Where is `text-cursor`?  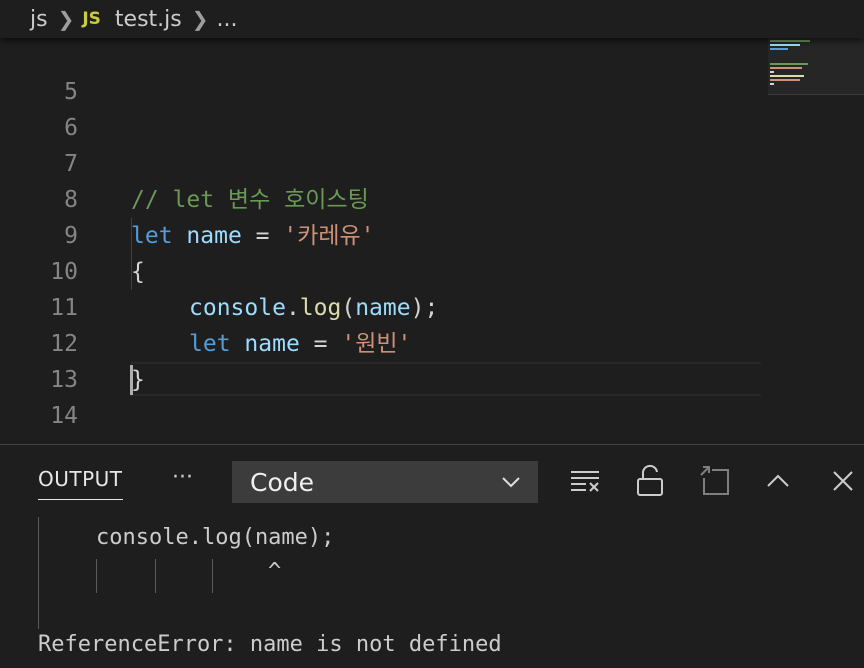
text-cursor is located at coordinates (131, 380).